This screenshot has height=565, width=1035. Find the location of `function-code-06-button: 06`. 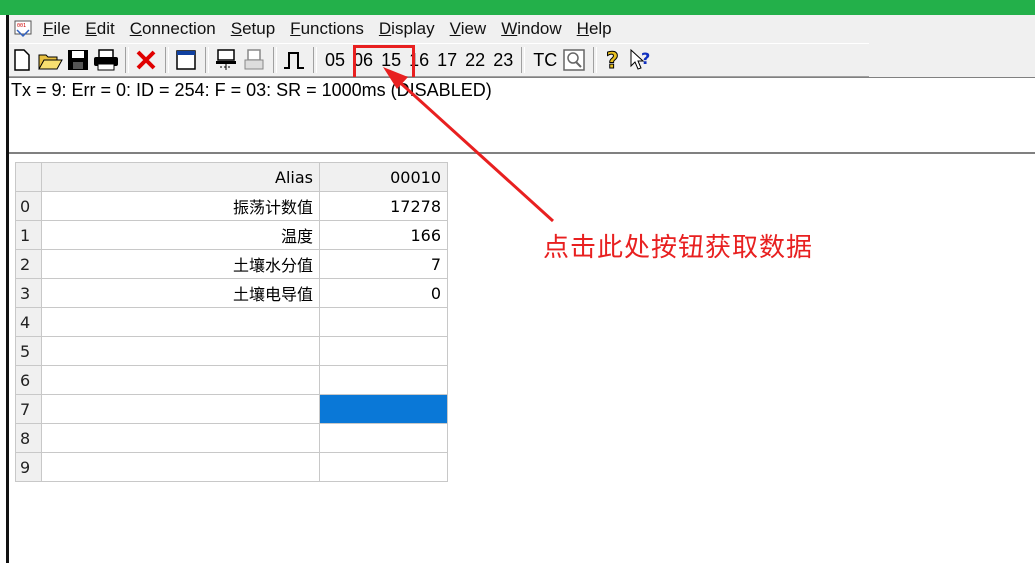

function-code-06-button: 06 is located at coordinates (363, 60).